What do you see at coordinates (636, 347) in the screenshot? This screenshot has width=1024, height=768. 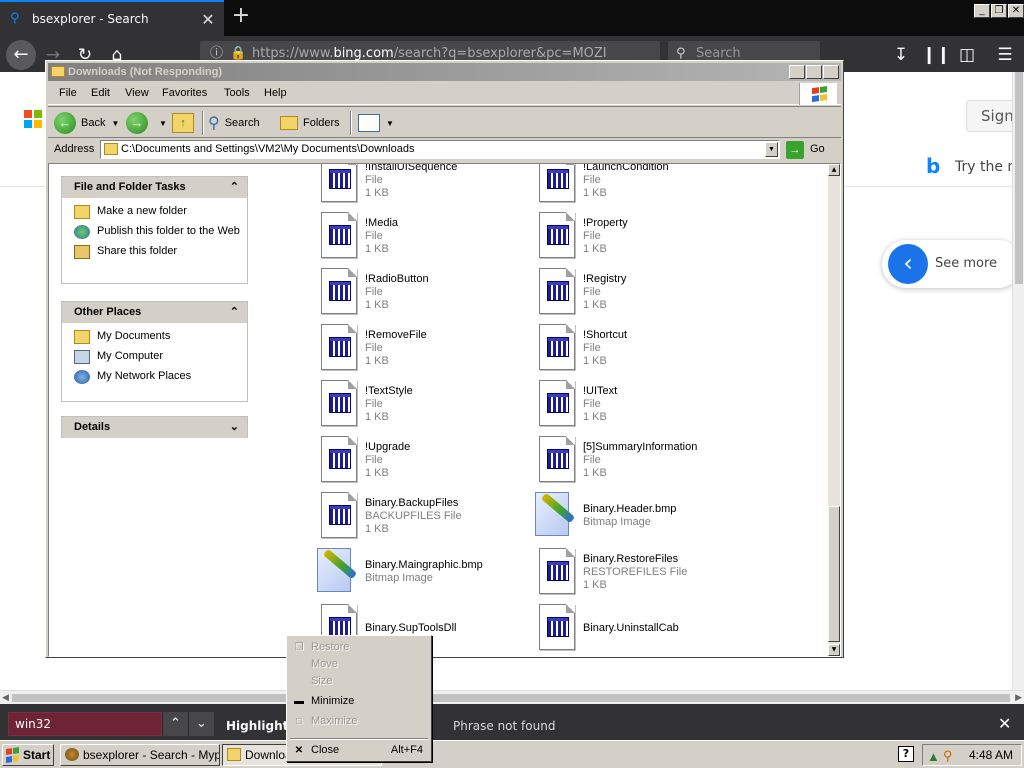 I see `file-item: !Shortcut File 1 KB` at bounding box center [636, 347].